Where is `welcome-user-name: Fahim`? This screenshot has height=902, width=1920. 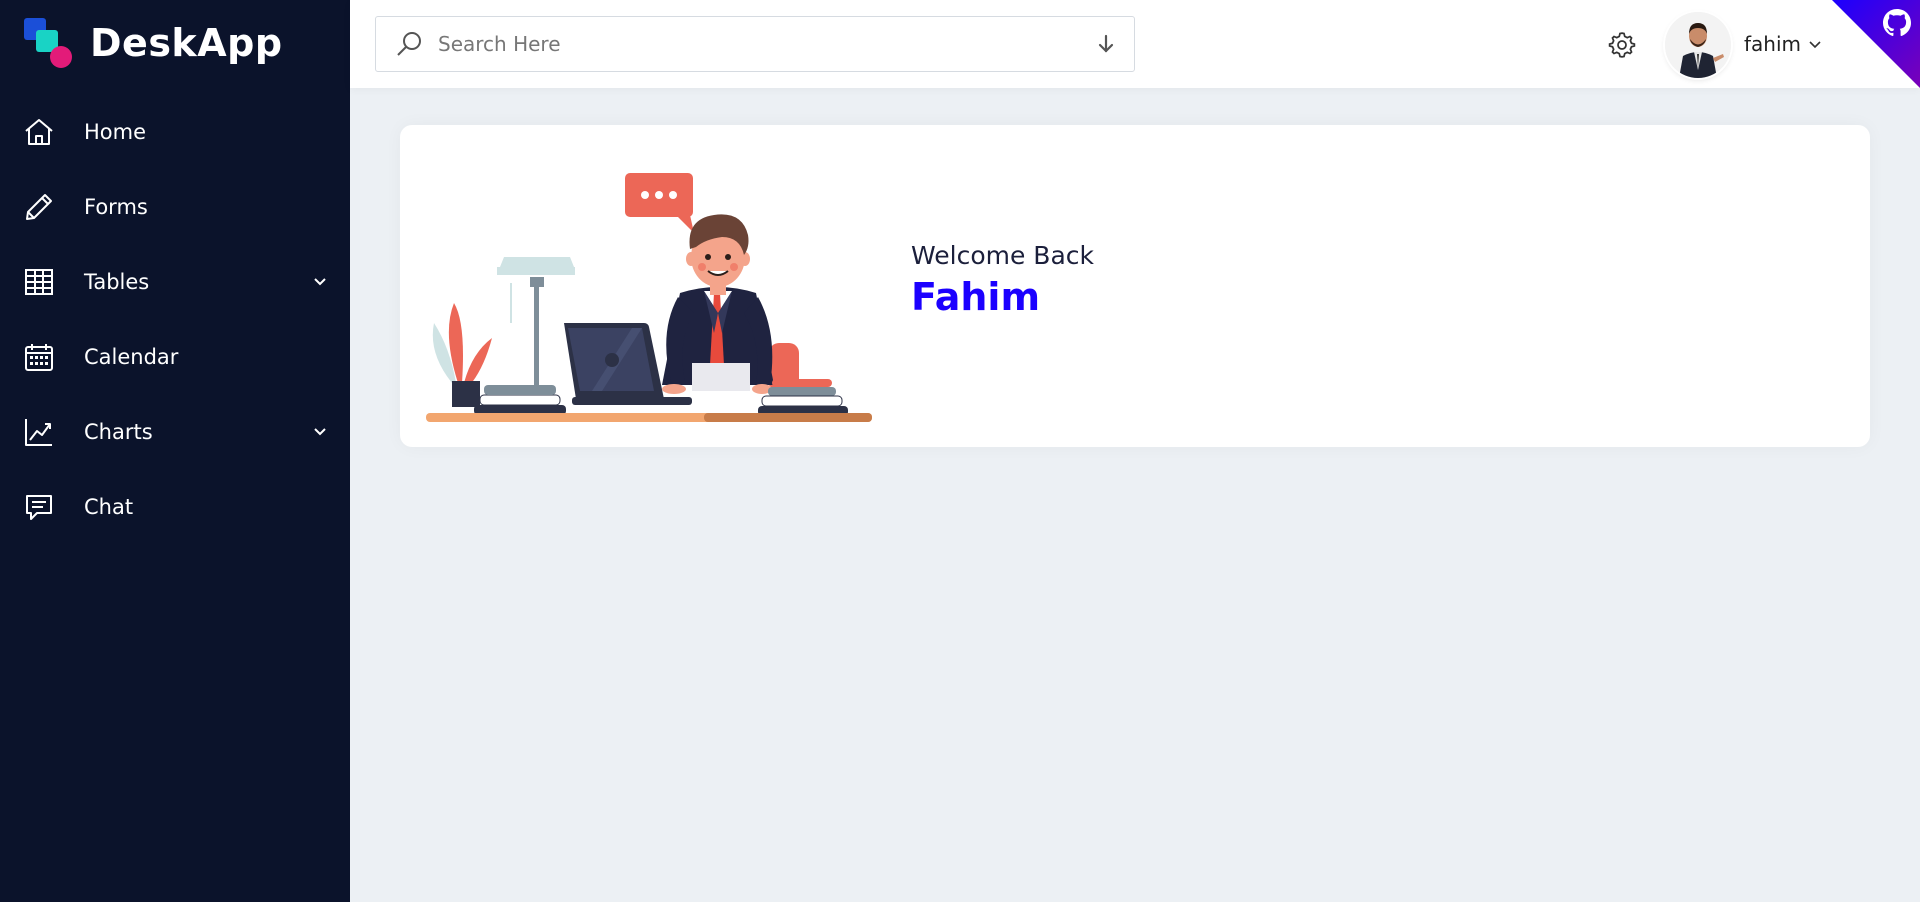
welcome-user-name: Fahim is located at coordinates (976, 297).